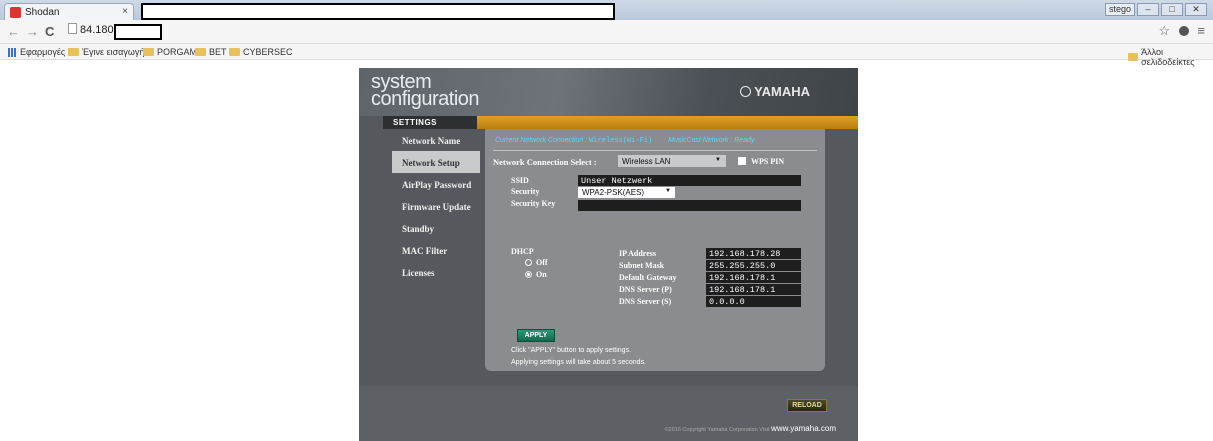 The image size is (1213, 441). I want to click on dhcp-label: DHCP, so click(522, 251).